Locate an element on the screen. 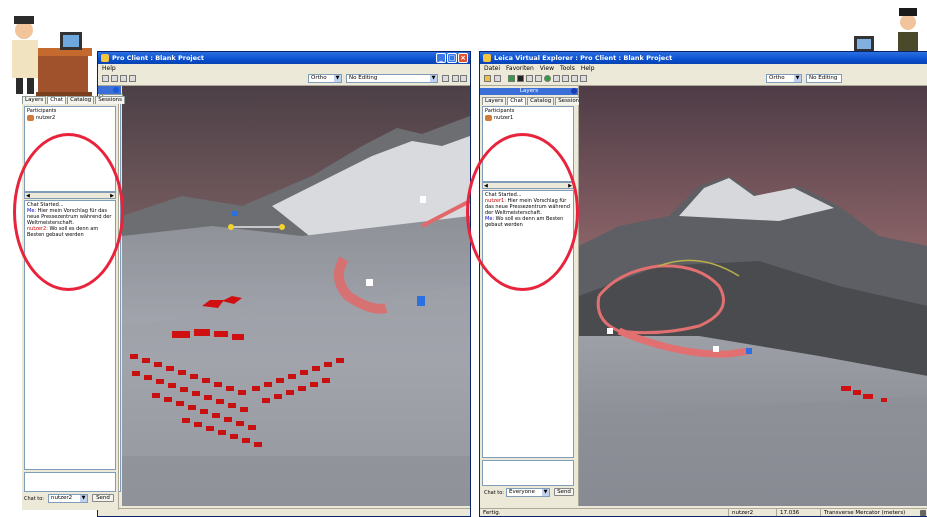 Image resolution: width=927 pixels, height=517 pixels. left-figurine-illustration is located at coordinates (50, 49).